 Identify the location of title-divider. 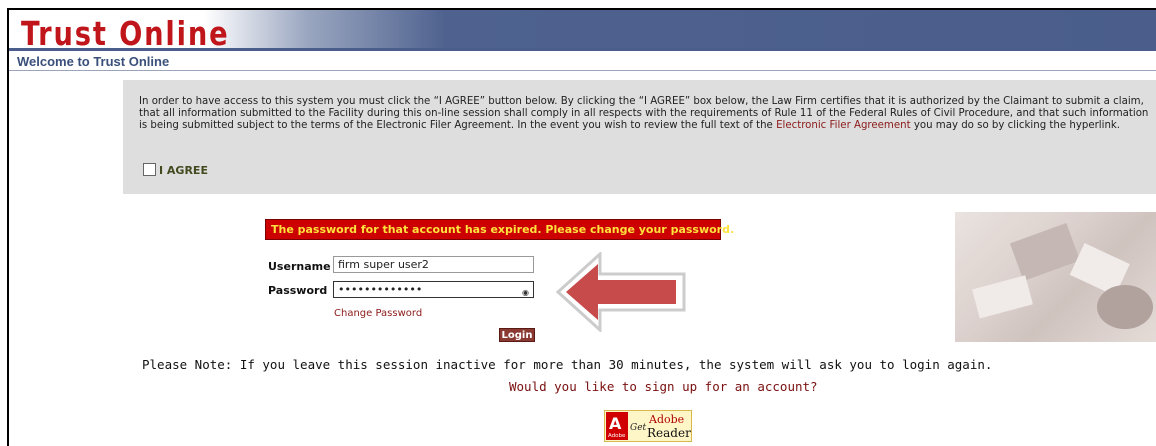
(582, 70).